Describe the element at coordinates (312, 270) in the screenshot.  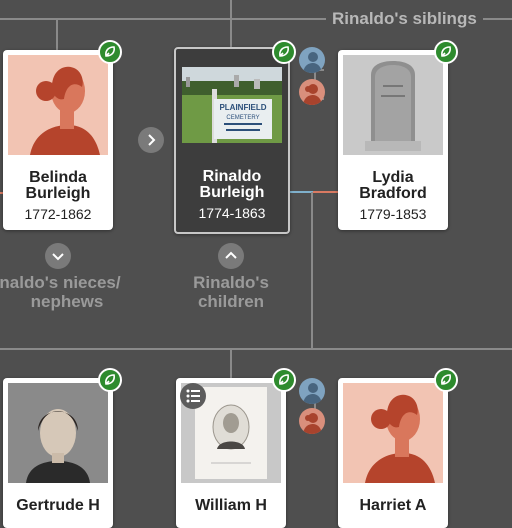
I see `children-drop` at that location.